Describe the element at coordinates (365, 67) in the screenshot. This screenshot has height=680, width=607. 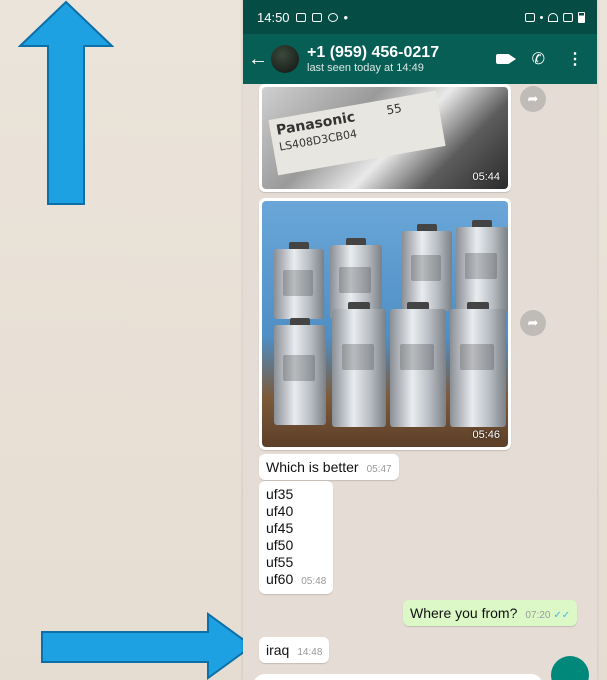
I see `last-seen: last seen today at 14:49` at that location.